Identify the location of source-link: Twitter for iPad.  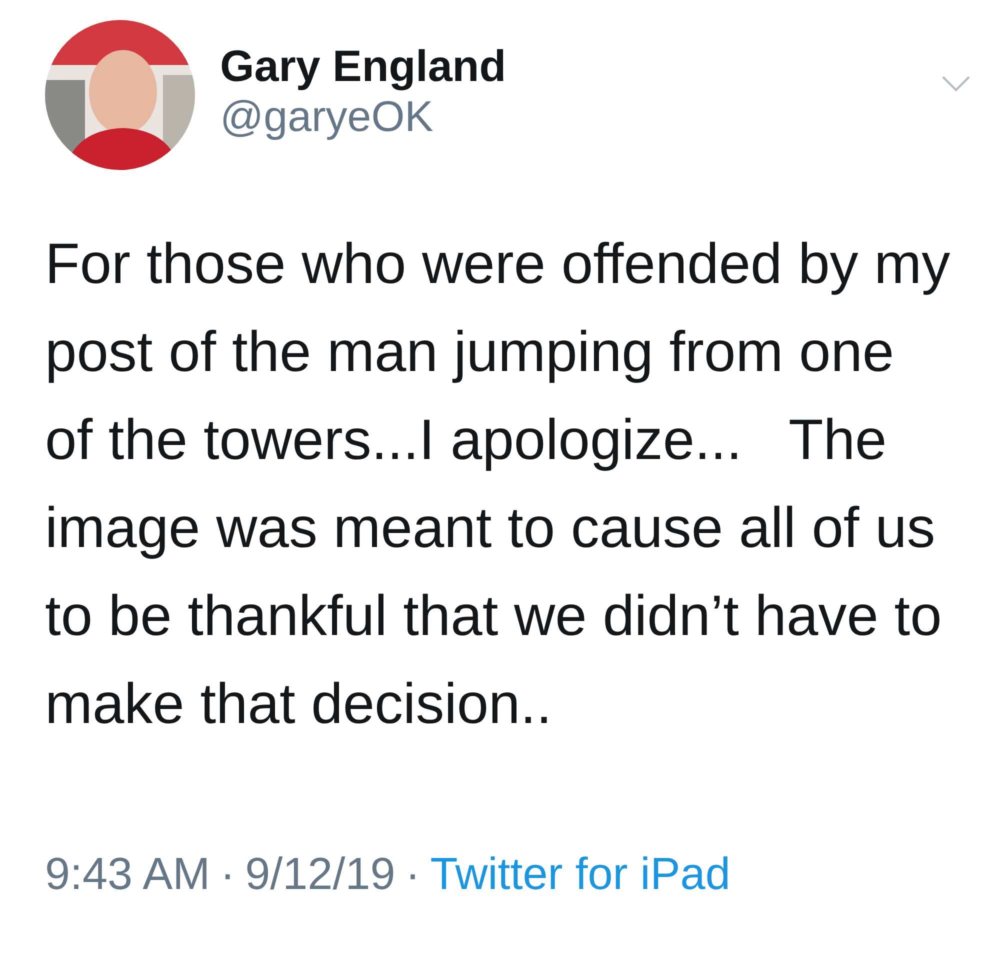
(580, 874).